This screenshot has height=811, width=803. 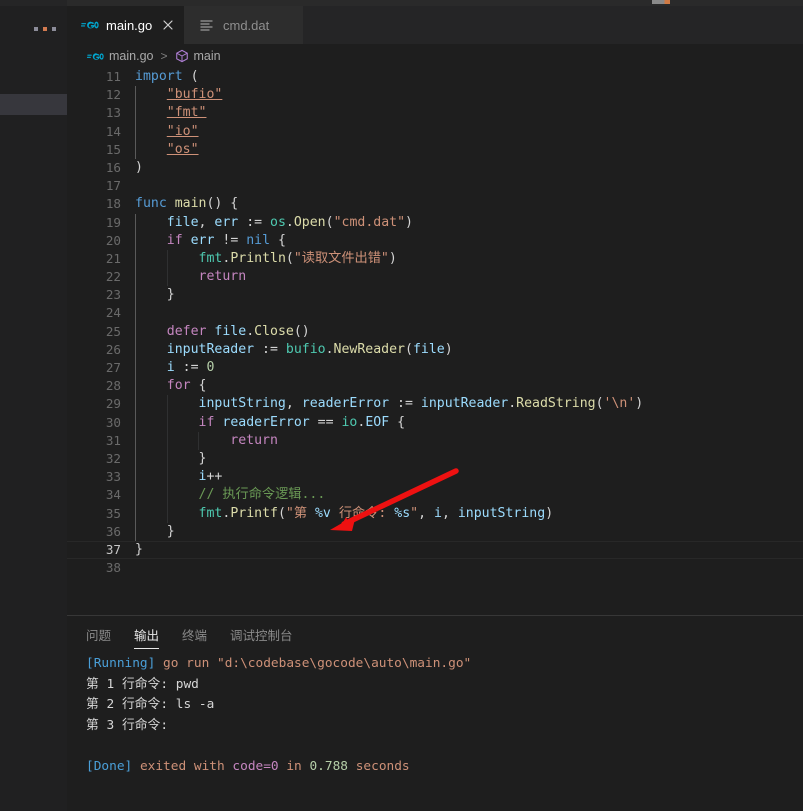 What do you see at coordinates (435, 222) in the screenshot?
I see `code-line: 19 file, err := os.Open("cmd.dat")` at bounding box center [435, 222].